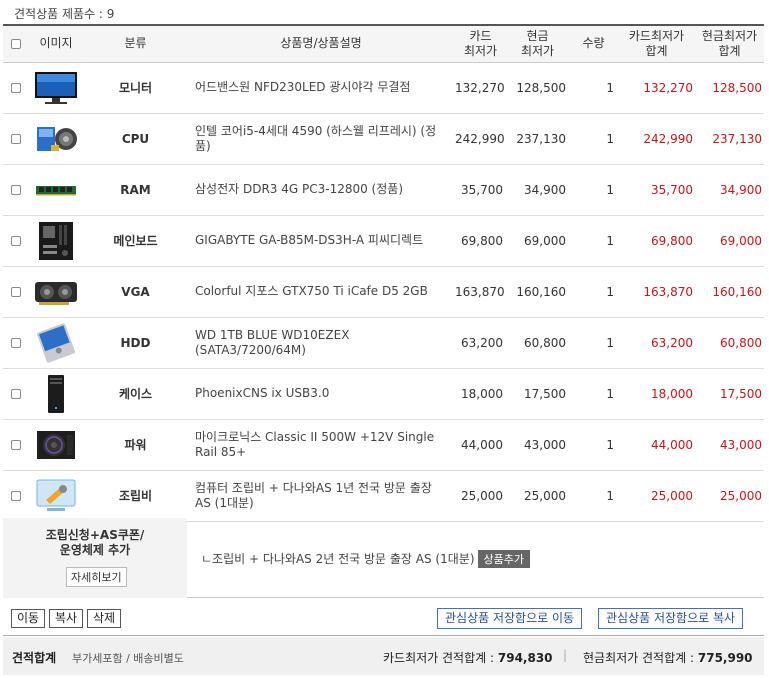 This screenshot has width=769, height=678. What do you see at coordinates (439, 658) in the screenshot?
I see `card-total-label: 카드최저가 견적합계 :` at bounding box center [439, 658].